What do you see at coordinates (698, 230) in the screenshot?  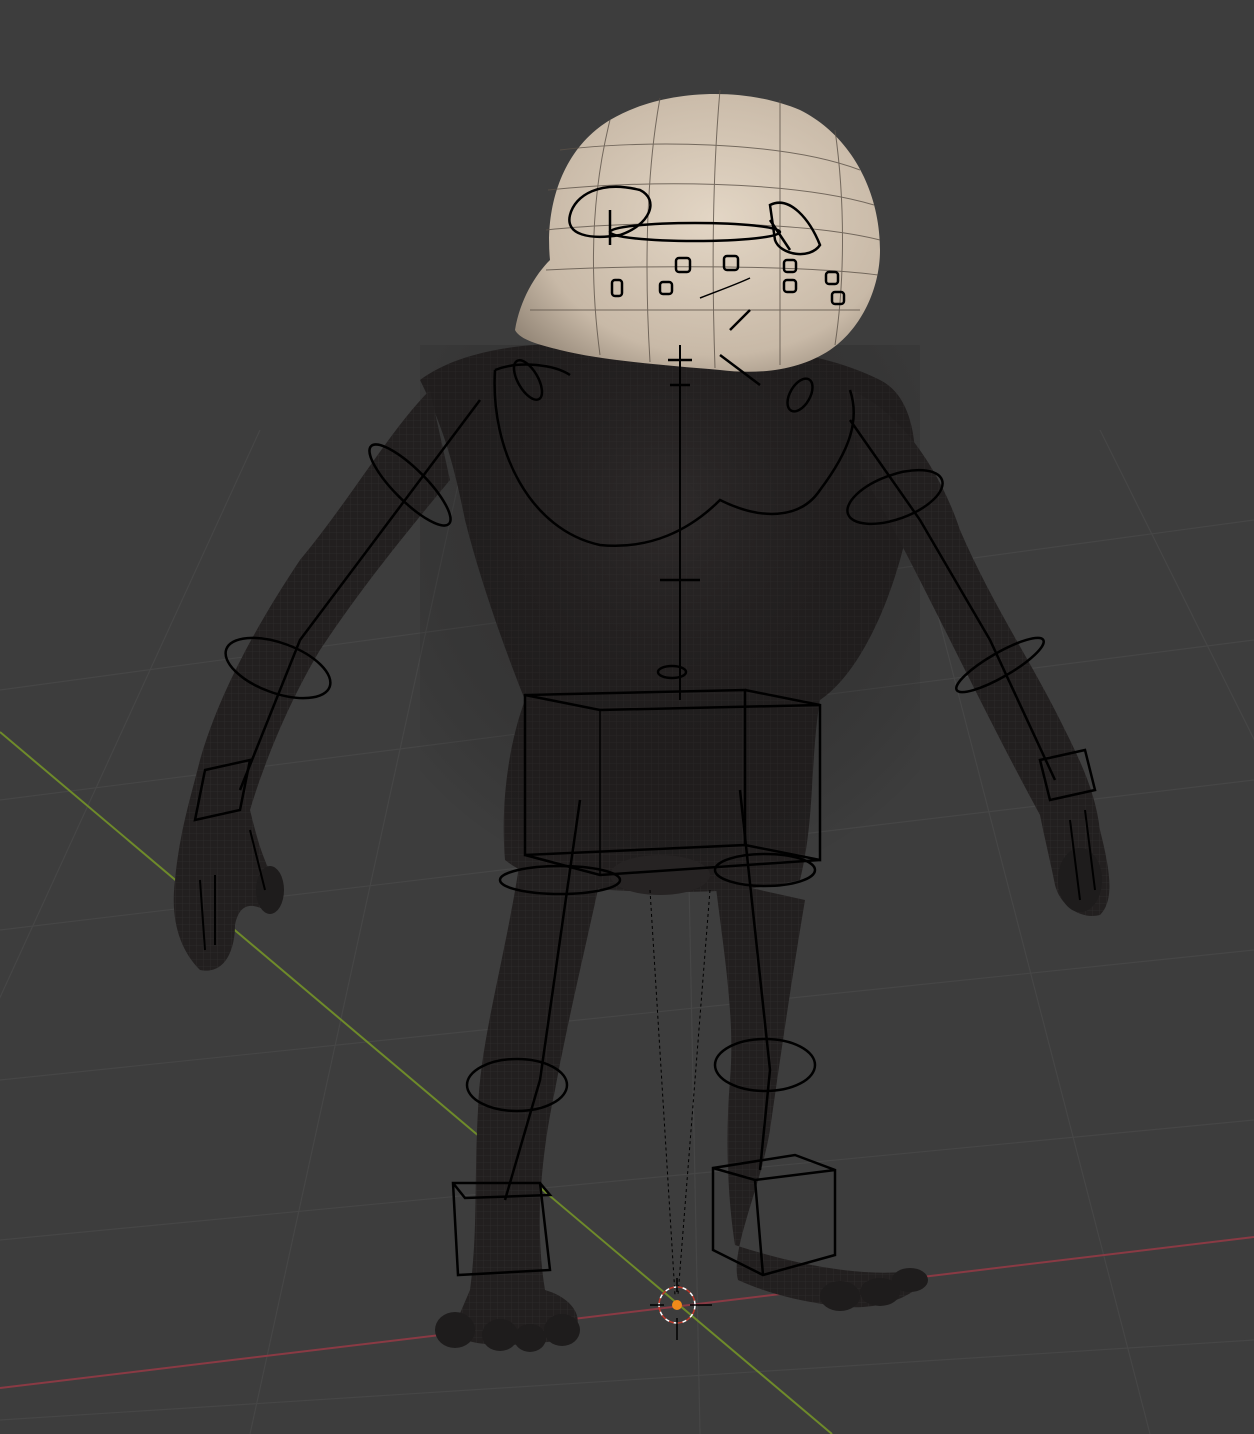 I see `character-head-mesh` at bounding box center [698, 230].